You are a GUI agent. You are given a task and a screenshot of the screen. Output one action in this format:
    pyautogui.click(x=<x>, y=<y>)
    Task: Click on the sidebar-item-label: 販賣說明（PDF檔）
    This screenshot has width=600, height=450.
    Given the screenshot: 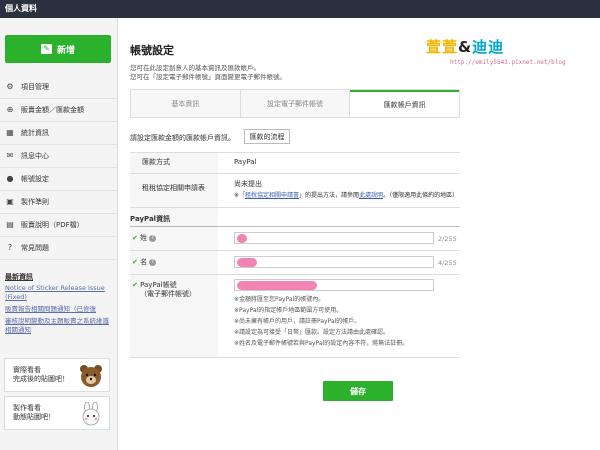 What is the action you would take?
    pyautogui.click(x=52, y=225)
    